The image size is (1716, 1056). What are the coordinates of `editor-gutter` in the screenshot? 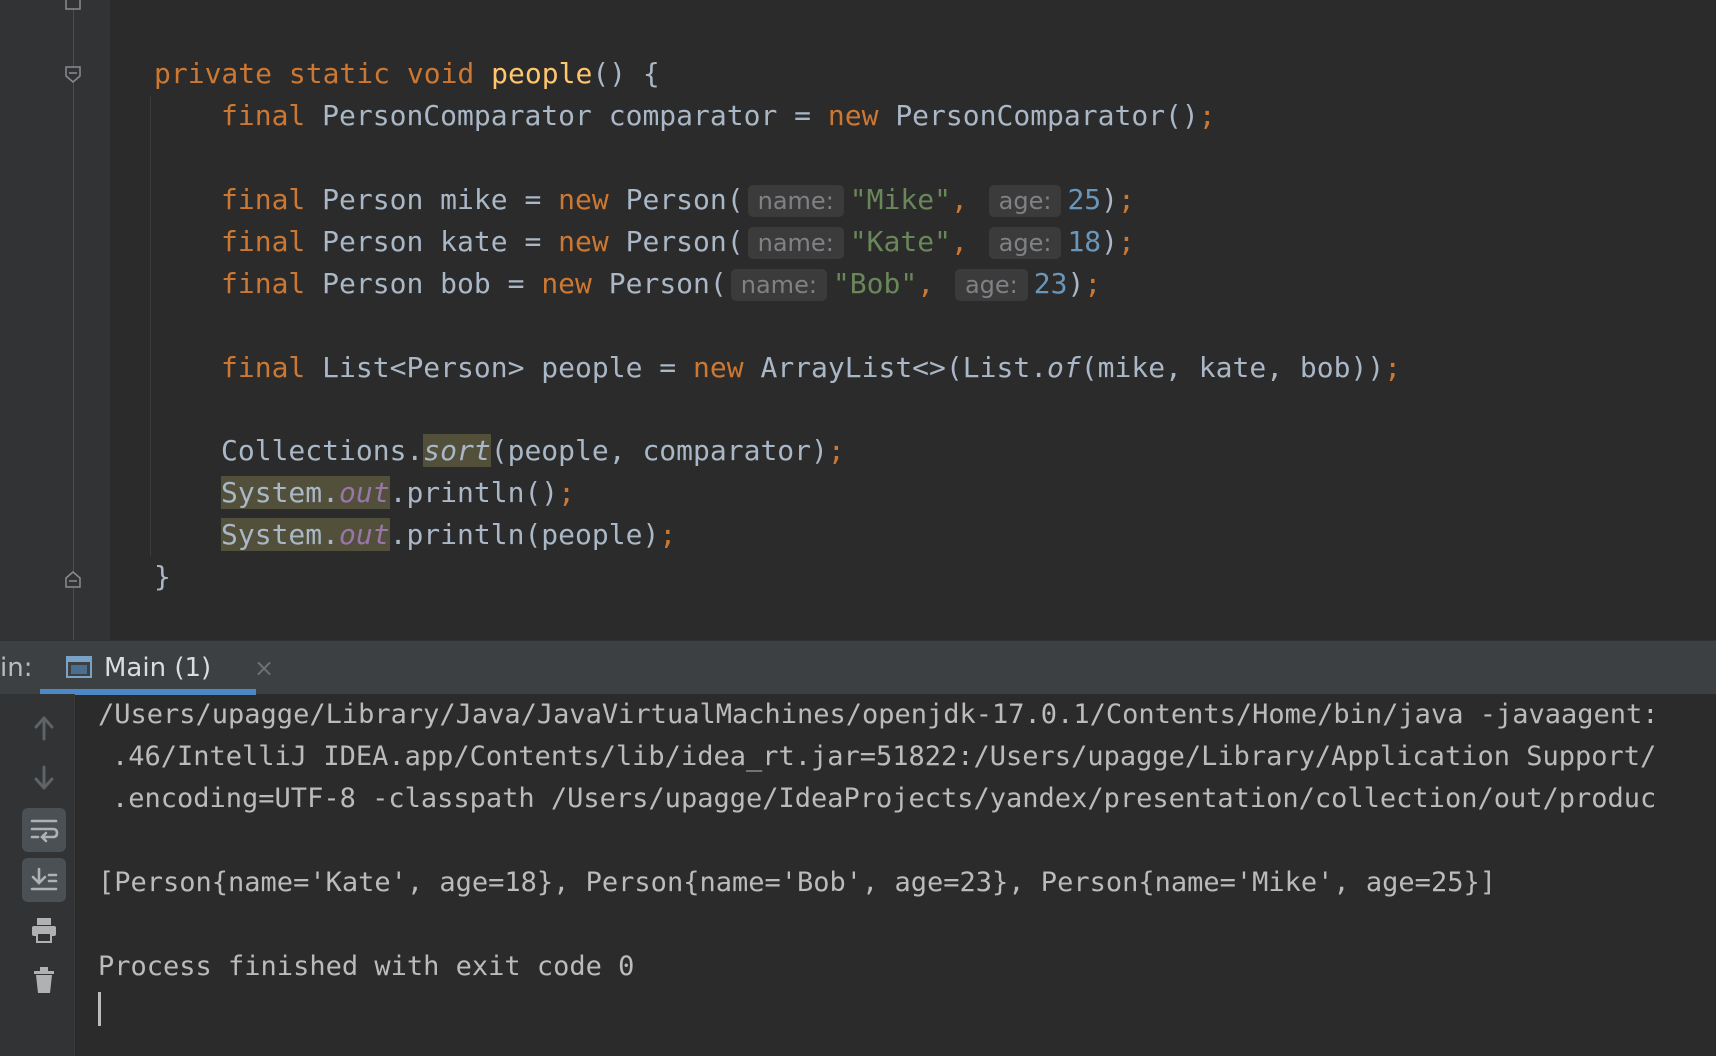 It's located at (55, 320).